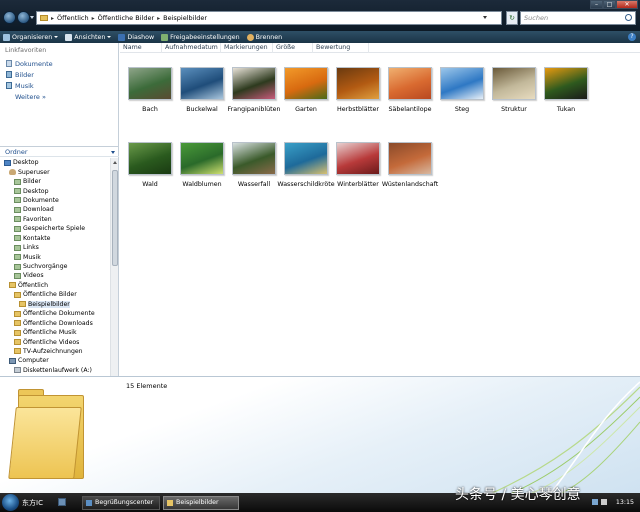 The height and width of the screenshot is (512, 640). What do you see at coordinates (55, 247) in the screenshot?
I see `tree-item: Links` at bounding box center [55, 247].